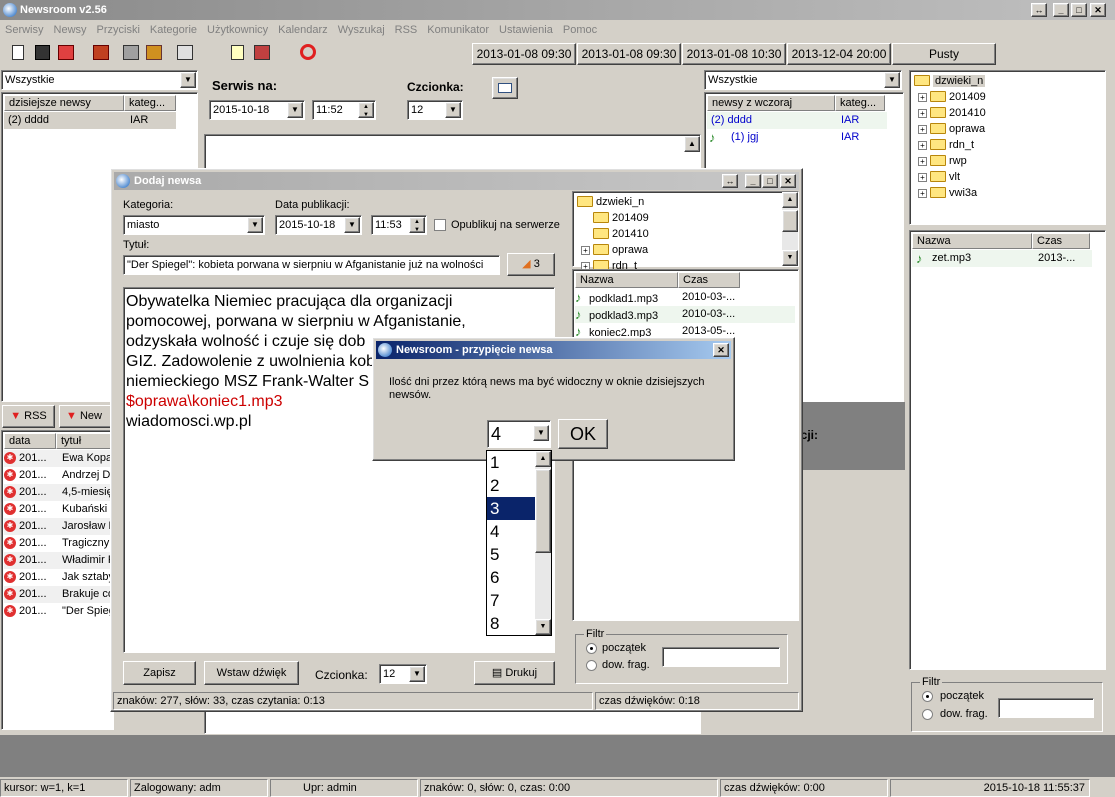  What do you see at coordinates (131, 52) in the screenshot?
I see `copy-icon` at bounding box center [131, 52].